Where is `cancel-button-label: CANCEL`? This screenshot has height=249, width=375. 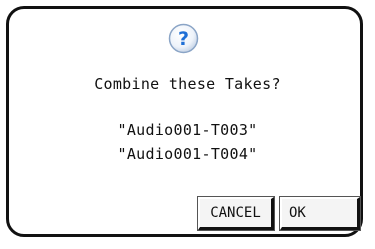
cancel-button-label: CANCEL is located at coordinates (235, 213).